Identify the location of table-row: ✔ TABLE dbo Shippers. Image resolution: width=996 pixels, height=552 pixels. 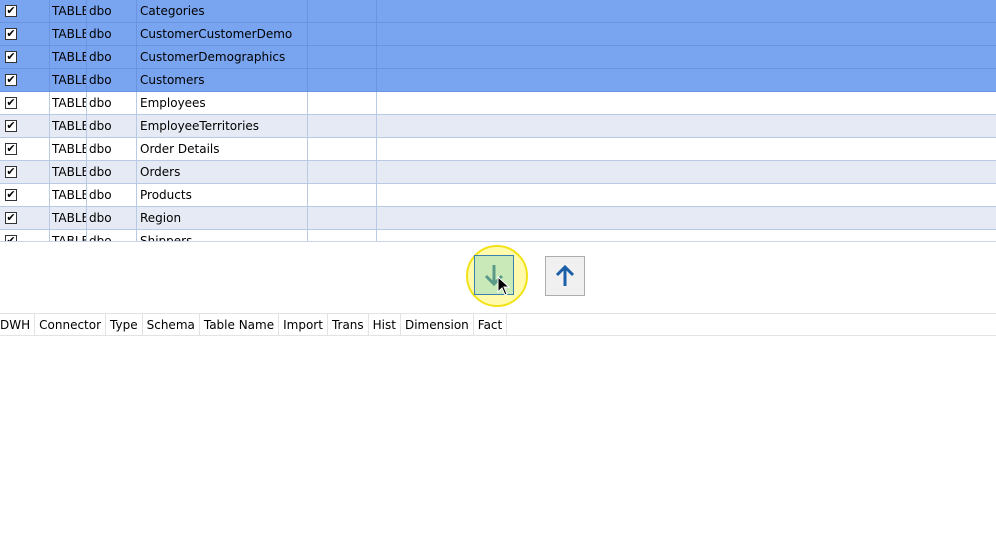
(498, 235).